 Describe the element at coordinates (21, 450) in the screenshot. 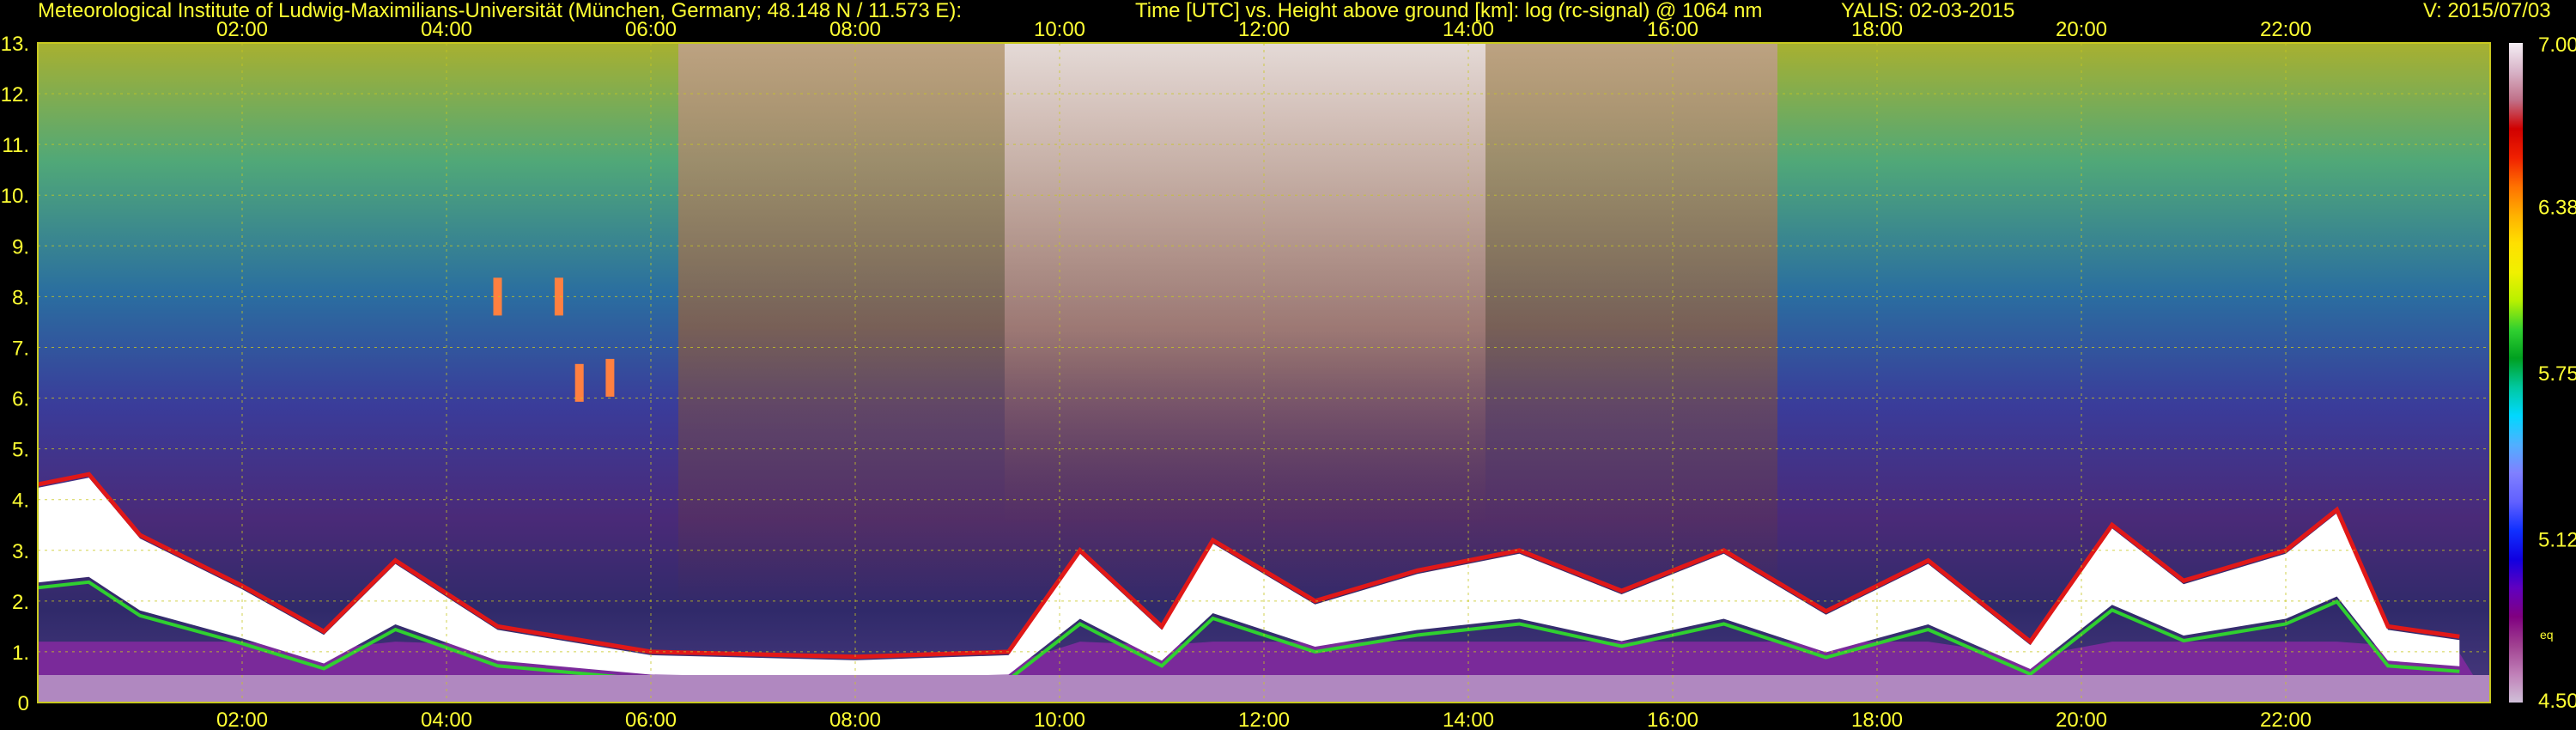

I see `y-tick-label-5: 5.` at that location.